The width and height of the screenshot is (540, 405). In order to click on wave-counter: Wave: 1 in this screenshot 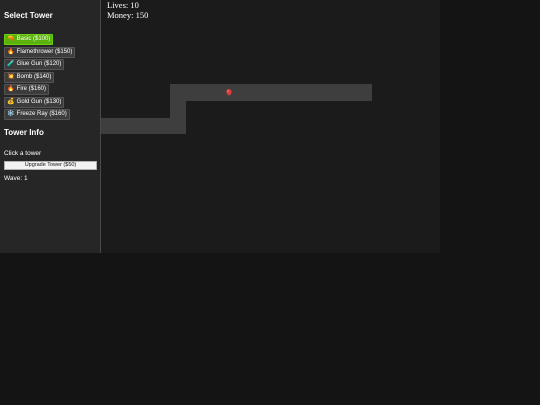, I will do `click(16, 178)`.